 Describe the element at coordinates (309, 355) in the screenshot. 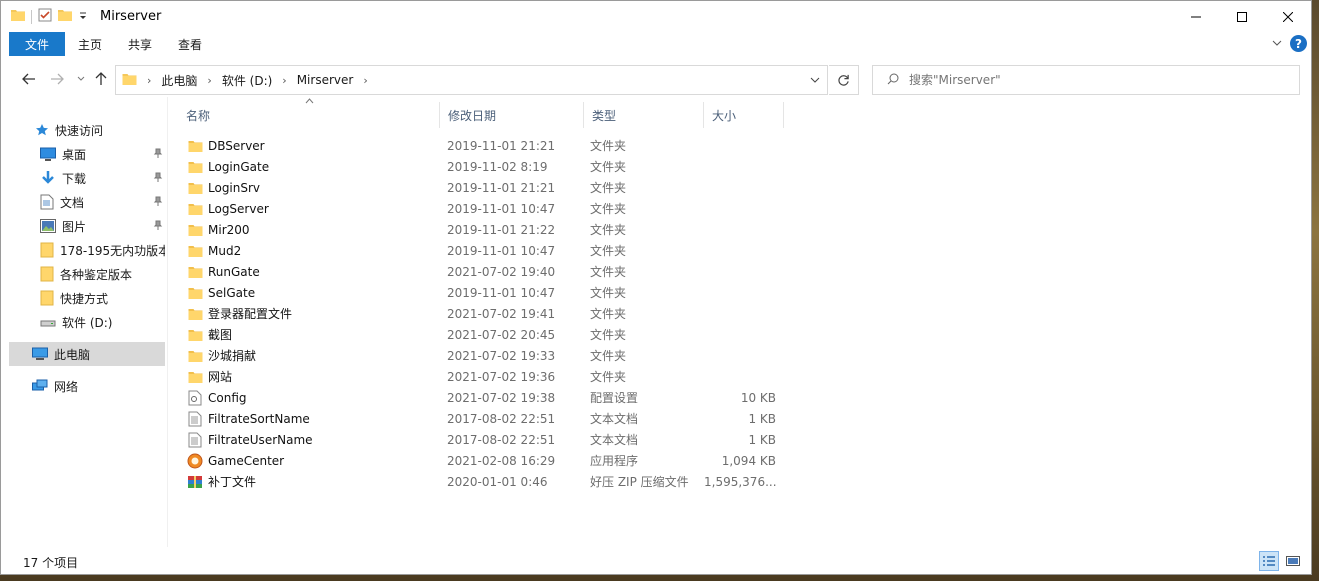

I see `file-name-cell: 沙城捐献` at that location.